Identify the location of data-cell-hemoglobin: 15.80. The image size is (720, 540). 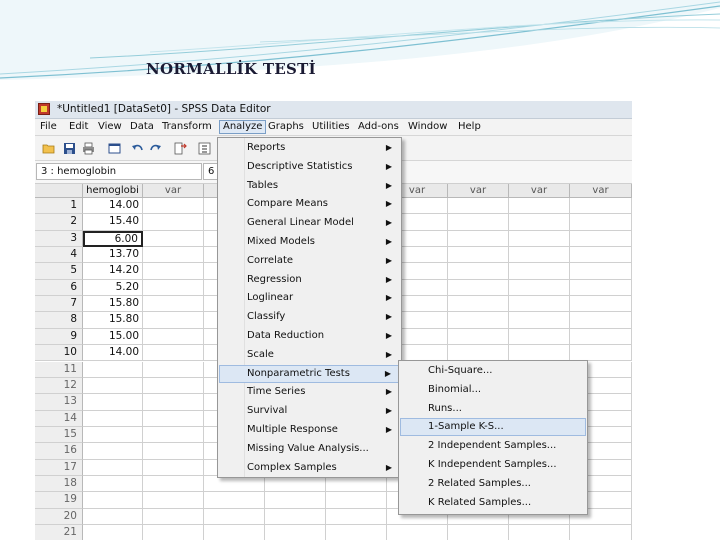
(113, 304).